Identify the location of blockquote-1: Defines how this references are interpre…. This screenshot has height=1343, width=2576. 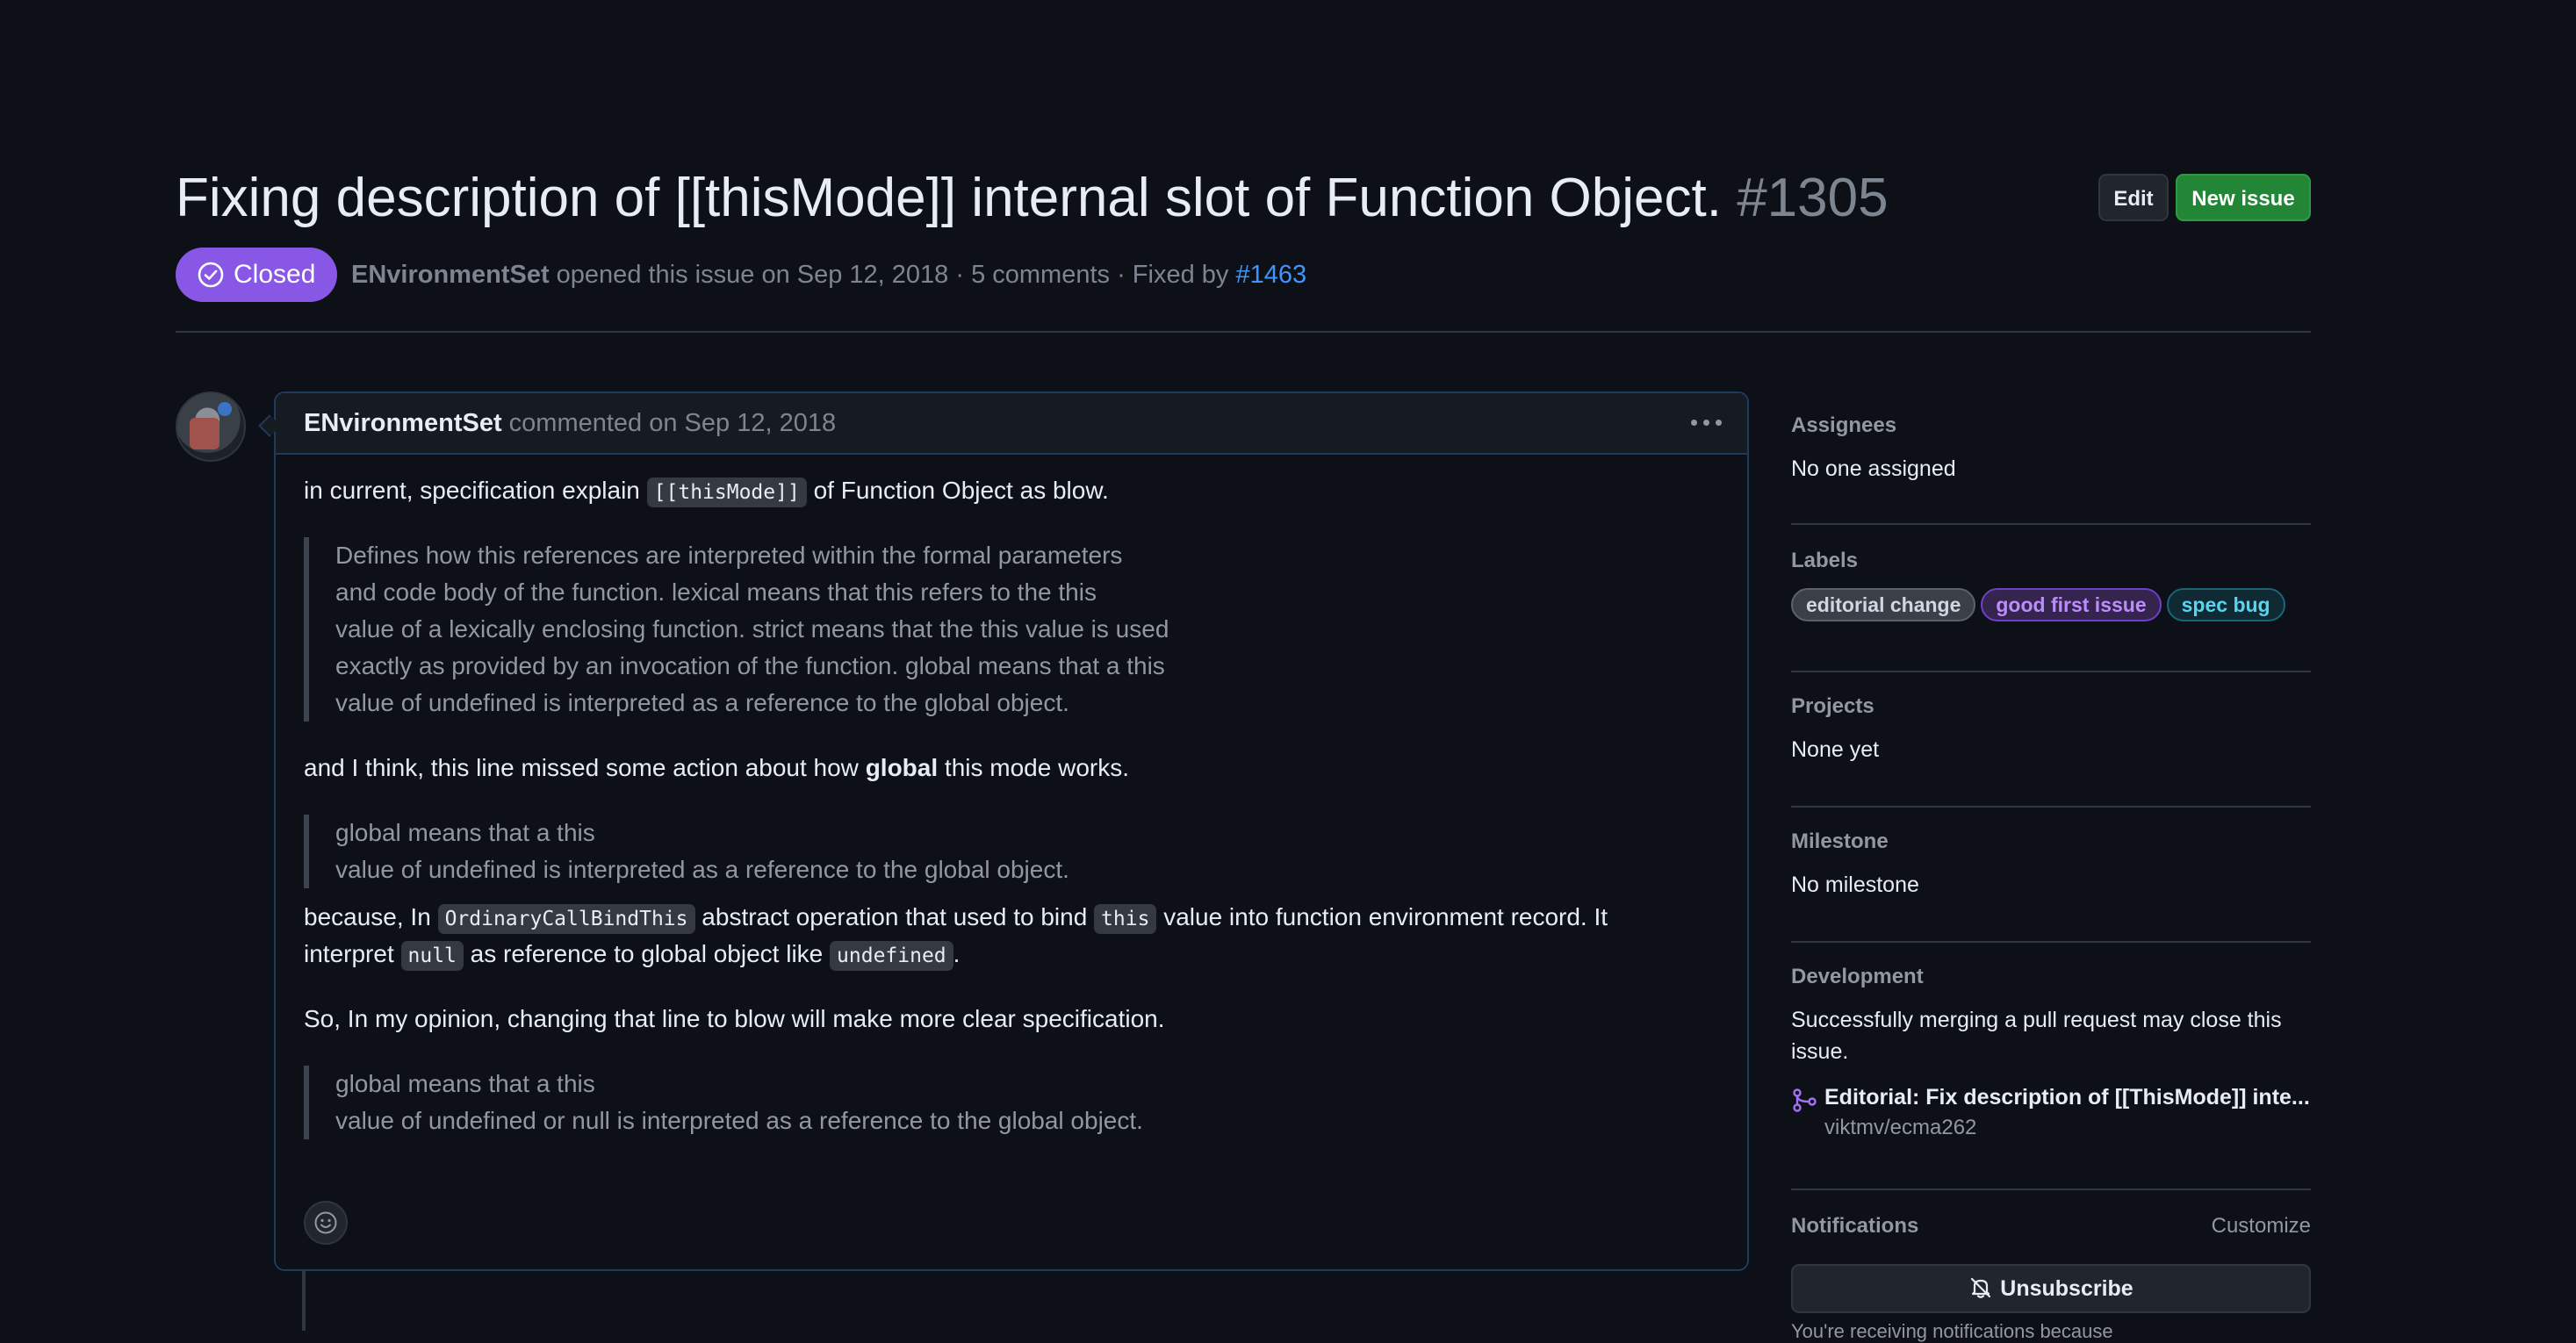
(736, 629).